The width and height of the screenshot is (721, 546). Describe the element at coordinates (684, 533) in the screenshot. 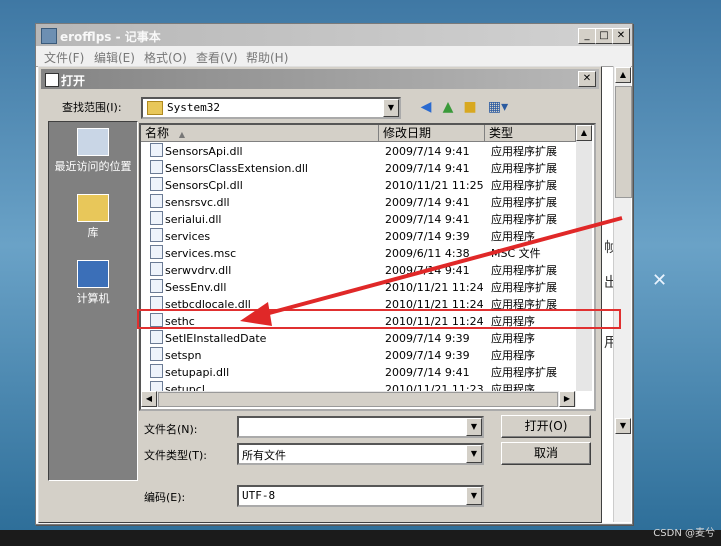

I see `watermark: CSDN @麦兮` at that location.